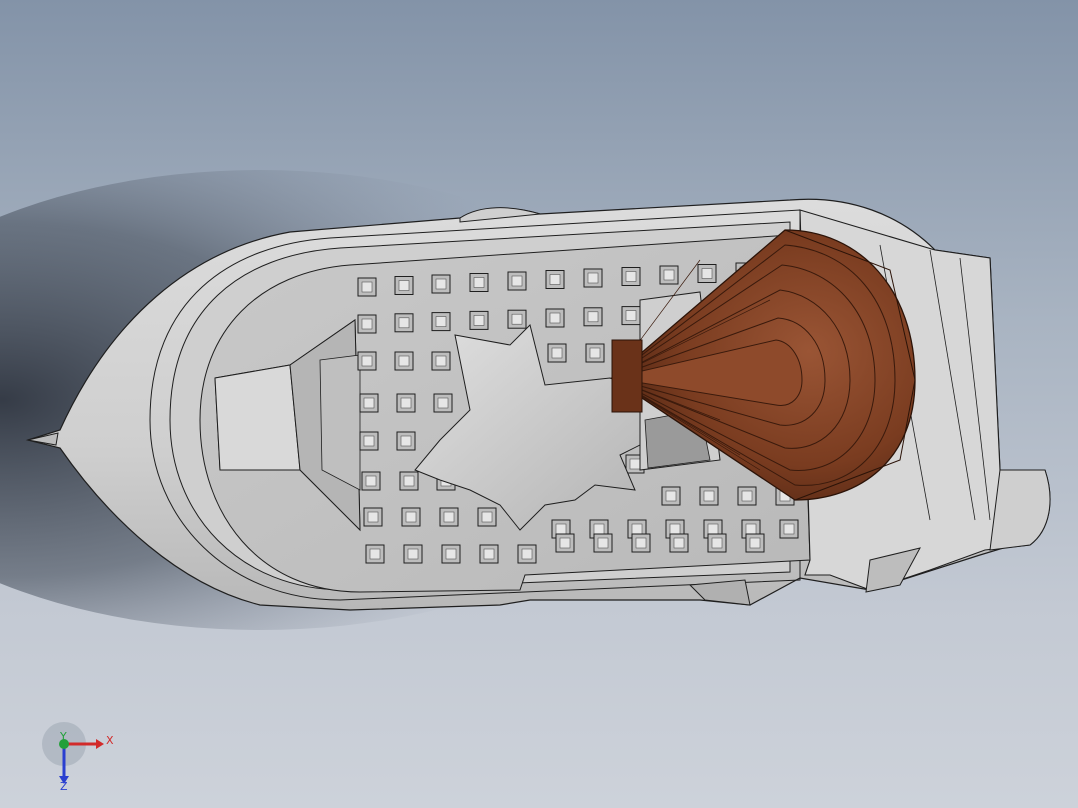 The height and width of the screenshot is (808, 1078). I want to click on stern-rudder, so click(1020, 510).